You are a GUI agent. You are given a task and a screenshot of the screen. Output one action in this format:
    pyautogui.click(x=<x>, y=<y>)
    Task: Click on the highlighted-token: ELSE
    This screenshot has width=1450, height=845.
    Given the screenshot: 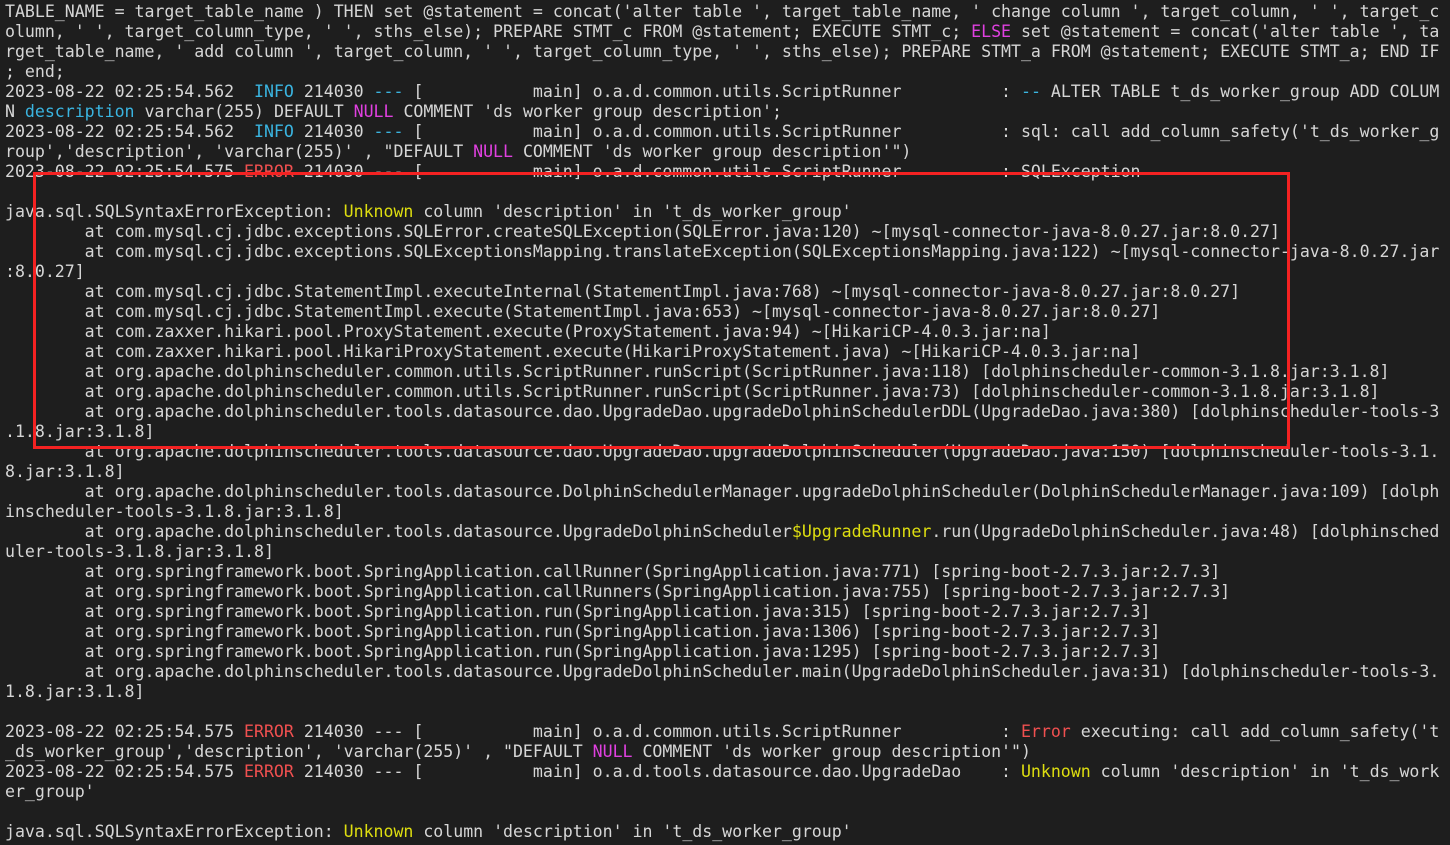 What is the action you would take?
    pyautogui.click(x=991, y=31)
    